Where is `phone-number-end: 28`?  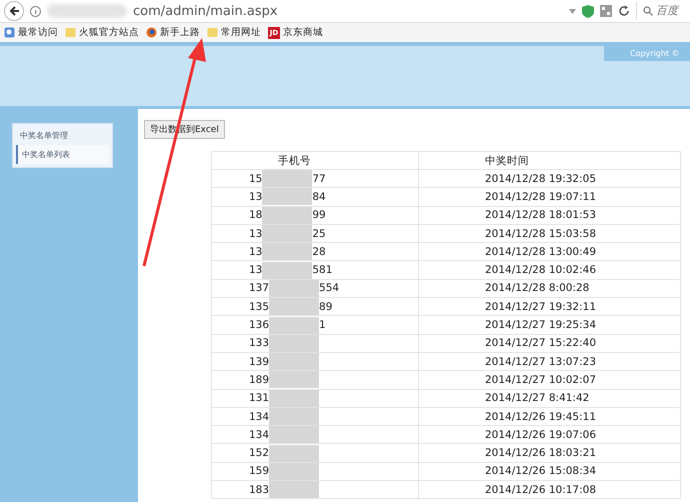
phone-number-end: 28 is located at coordinates (319, 252).